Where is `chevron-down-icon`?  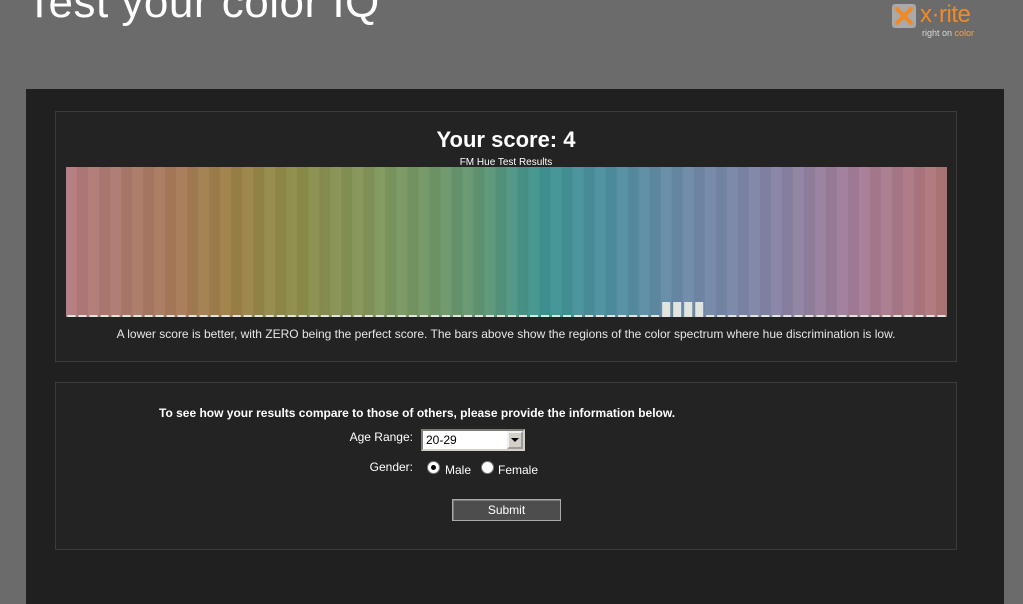 chevron-down-icon is located at coordinates (515, 440).